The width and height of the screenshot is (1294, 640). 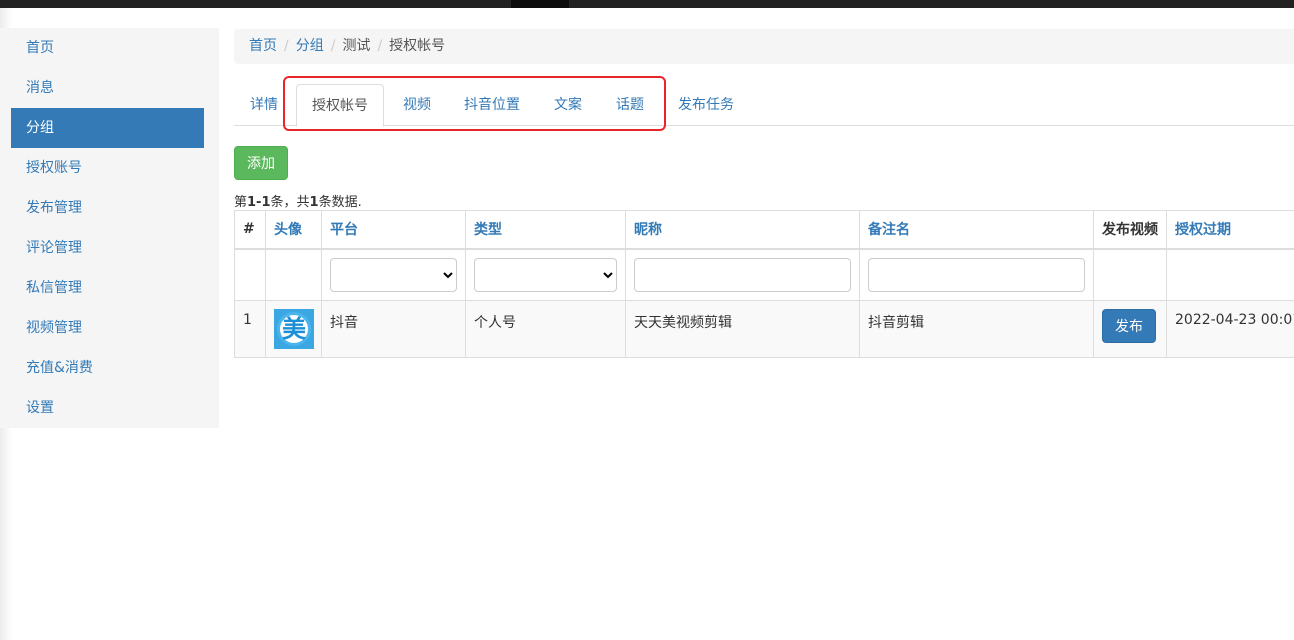 I want to click on row-index: 1, so click(x=250, y=329).